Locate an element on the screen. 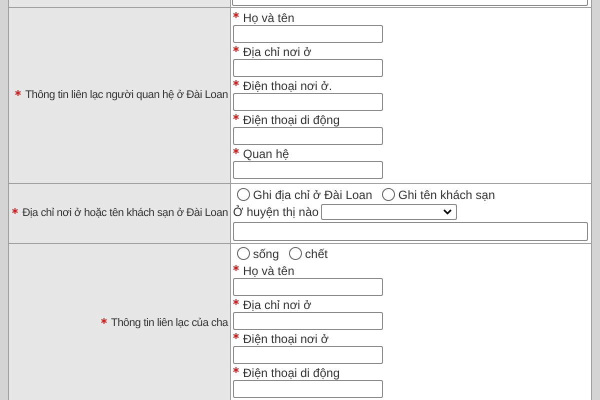 Image resolution: width=600 pixels, height=400 pixels. chevron-down-icon is located at coordinates (447, 212).